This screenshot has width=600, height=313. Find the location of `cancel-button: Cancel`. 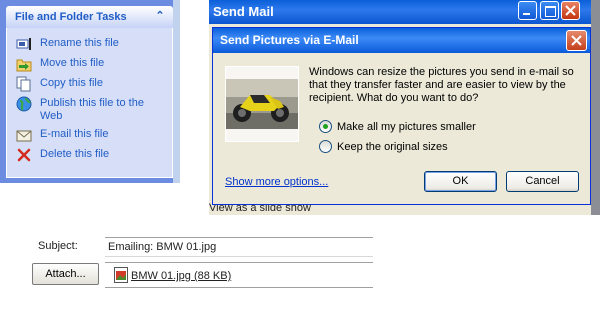

cancel-button: Cancel is located at coordinates (542, 181).